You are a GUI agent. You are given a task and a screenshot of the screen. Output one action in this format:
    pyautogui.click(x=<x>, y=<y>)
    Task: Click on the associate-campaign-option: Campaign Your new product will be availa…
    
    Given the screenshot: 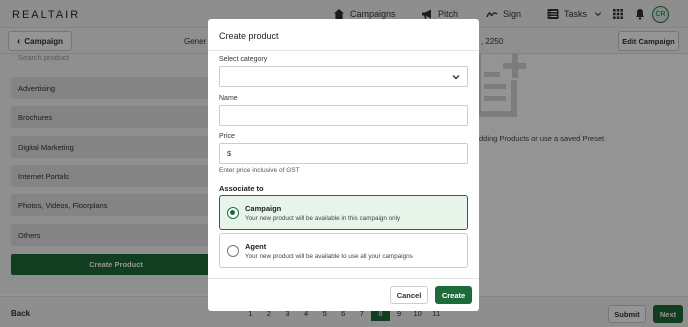 What is the action you would take?
    pyautogui.click(x=343, y=212)
    